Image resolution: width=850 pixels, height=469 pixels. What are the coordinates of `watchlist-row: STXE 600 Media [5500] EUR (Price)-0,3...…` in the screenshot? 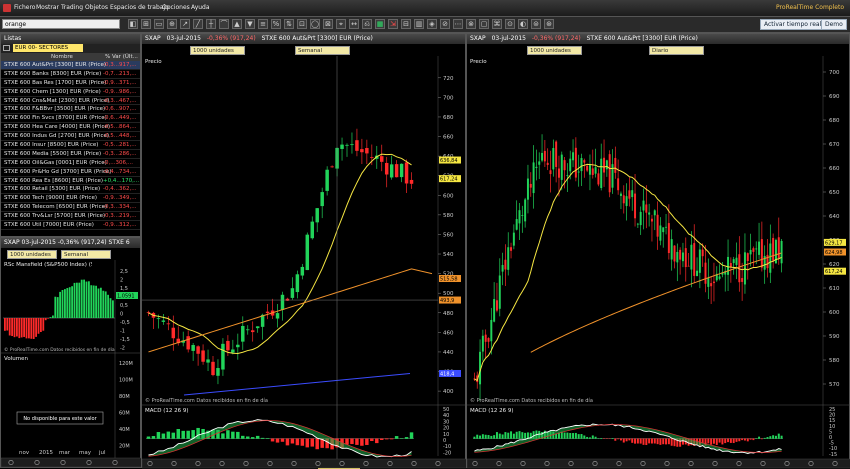 It's located at (70, 154).